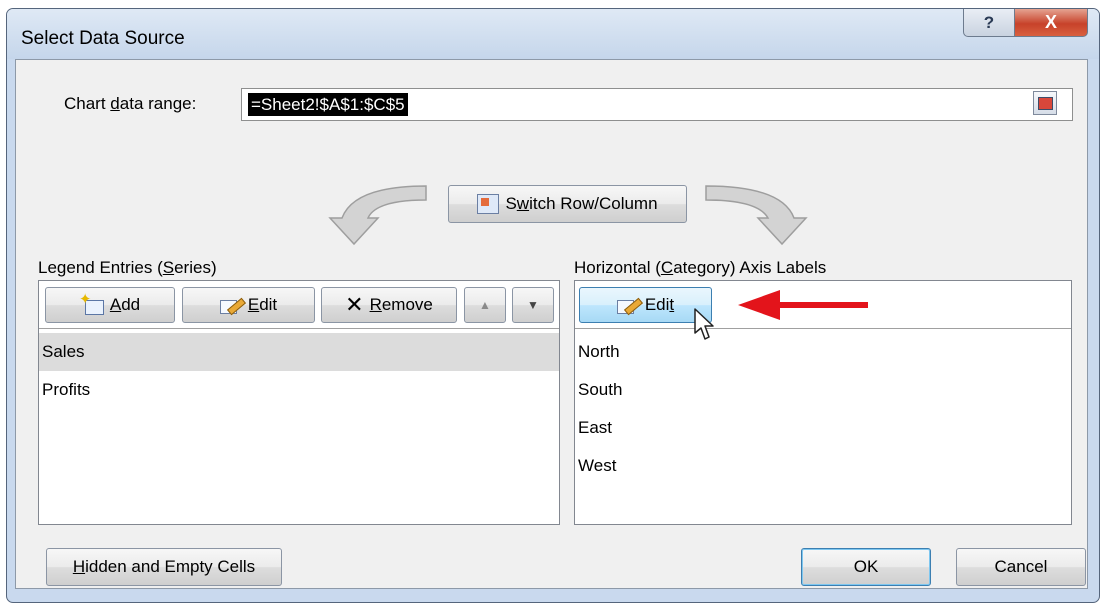  Describe the element at coordinates (823, 352) in the screenshot. I see `list-item: North` at that location.